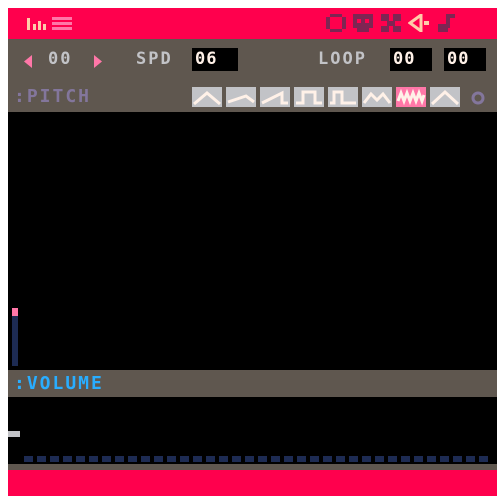  What do you see at coordinates (241, 97) in the screenshot?
I see `waveform-tilted-saw-button` at bounding box center [241, 97].